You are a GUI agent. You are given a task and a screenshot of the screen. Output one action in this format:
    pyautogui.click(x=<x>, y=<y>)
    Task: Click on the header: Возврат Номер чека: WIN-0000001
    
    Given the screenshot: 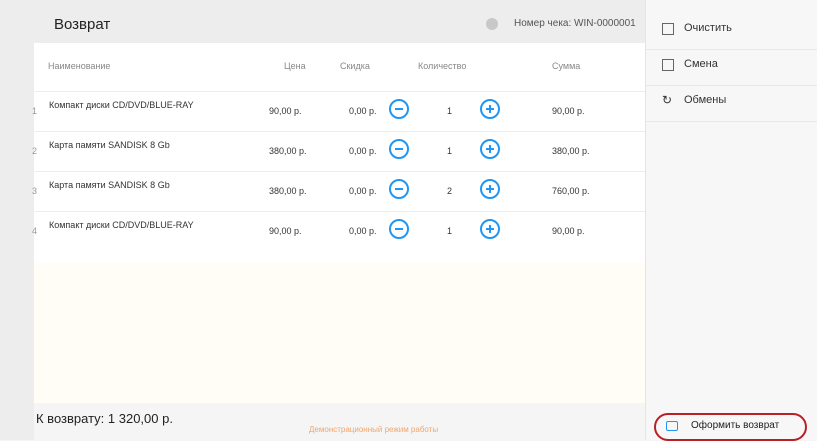 What is the action you would take?
    pyautogui.click(x=339, y=24)
    